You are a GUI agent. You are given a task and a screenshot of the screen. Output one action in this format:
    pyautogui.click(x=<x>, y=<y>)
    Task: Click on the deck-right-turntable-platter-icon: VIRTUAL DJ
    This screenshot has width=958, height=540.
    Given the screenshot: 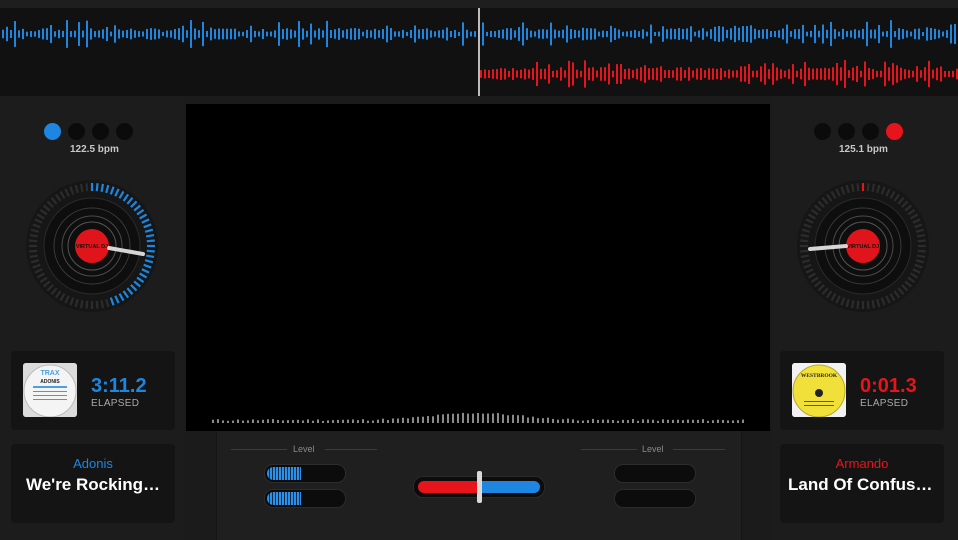 What is the action you would take?
    pyautogui.click(x=863, y=246)
    